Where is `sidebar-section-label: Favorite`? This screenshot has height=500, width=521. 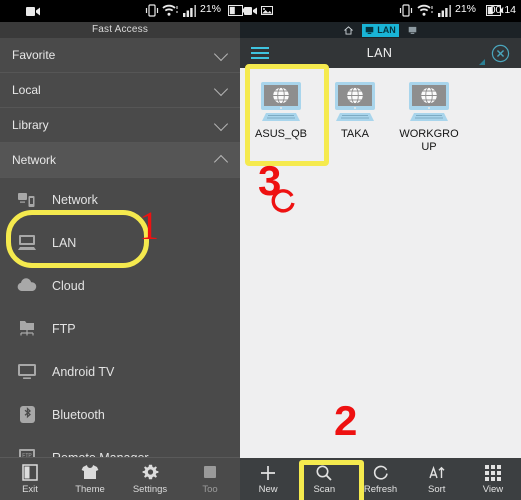
sidebar-section-label: Favorite is located at coordinates (34, 55).